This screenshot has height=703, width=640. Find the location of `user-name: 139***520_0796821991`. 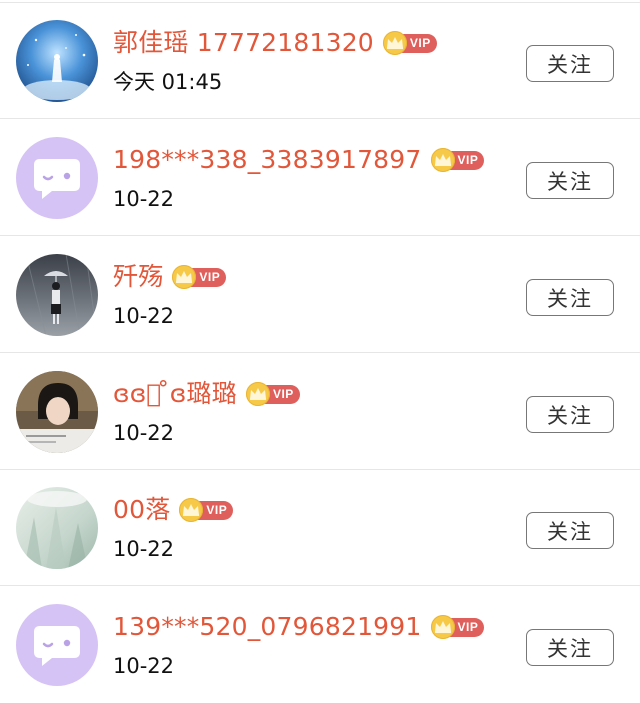

user-name: 139***520_0796821991 is located at coordinates (267, 627).